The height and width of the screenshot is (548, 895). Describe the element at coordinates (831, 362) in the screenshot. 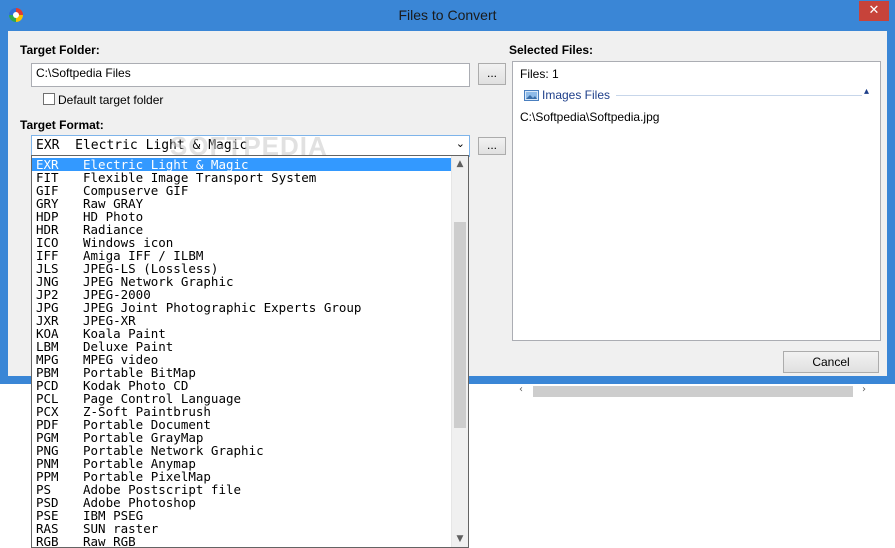

I see `cancel-button: Cancel` at that location.